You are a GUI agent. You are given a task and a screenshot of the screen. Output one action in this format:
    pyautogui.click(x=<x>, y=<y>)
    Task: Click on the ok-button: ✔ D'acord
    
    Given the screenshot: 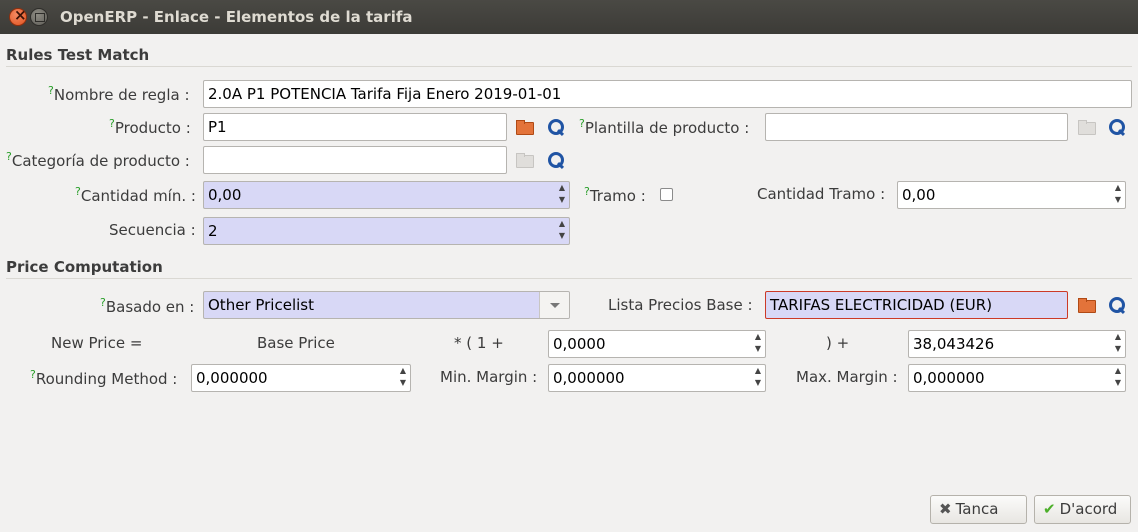 What is the action you would take?
    pyautogui.click(x=1082, y=509)
    